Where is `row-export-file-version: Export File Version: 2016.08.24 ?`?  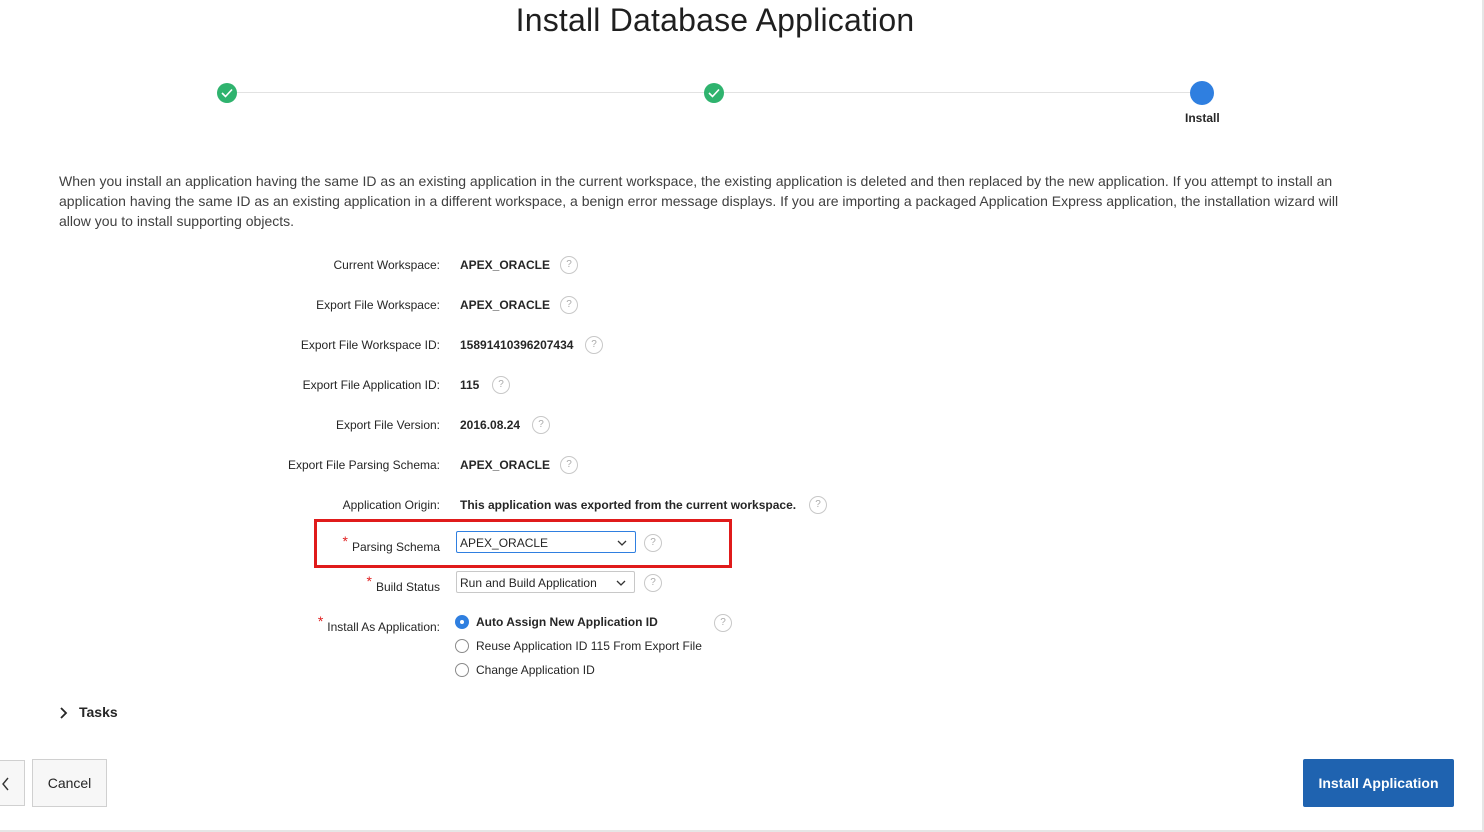
row-export-file-version: Export File Version: 2016.08.24 ? is located at coordinates (500, 425).